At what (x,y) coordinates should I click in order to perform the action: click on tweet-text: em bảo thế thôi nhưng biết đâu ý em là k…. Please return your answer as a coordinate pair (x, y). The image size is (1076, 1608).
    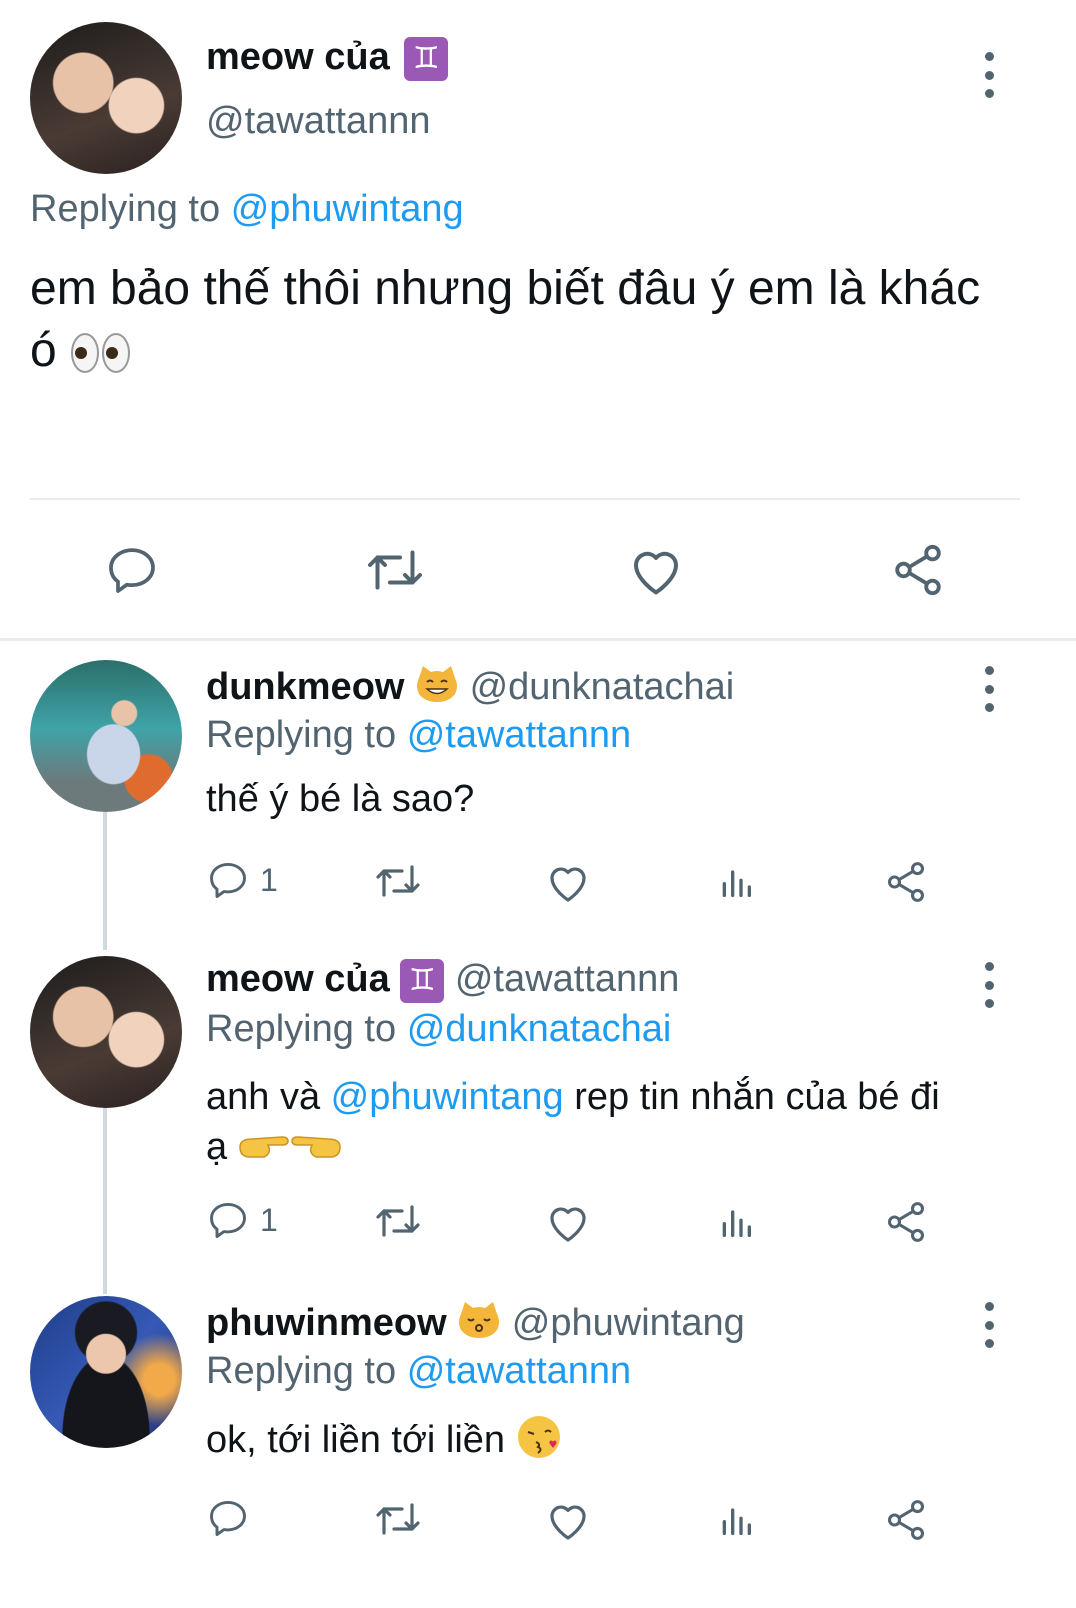
    Looking at the image, I should click on (510, 320).